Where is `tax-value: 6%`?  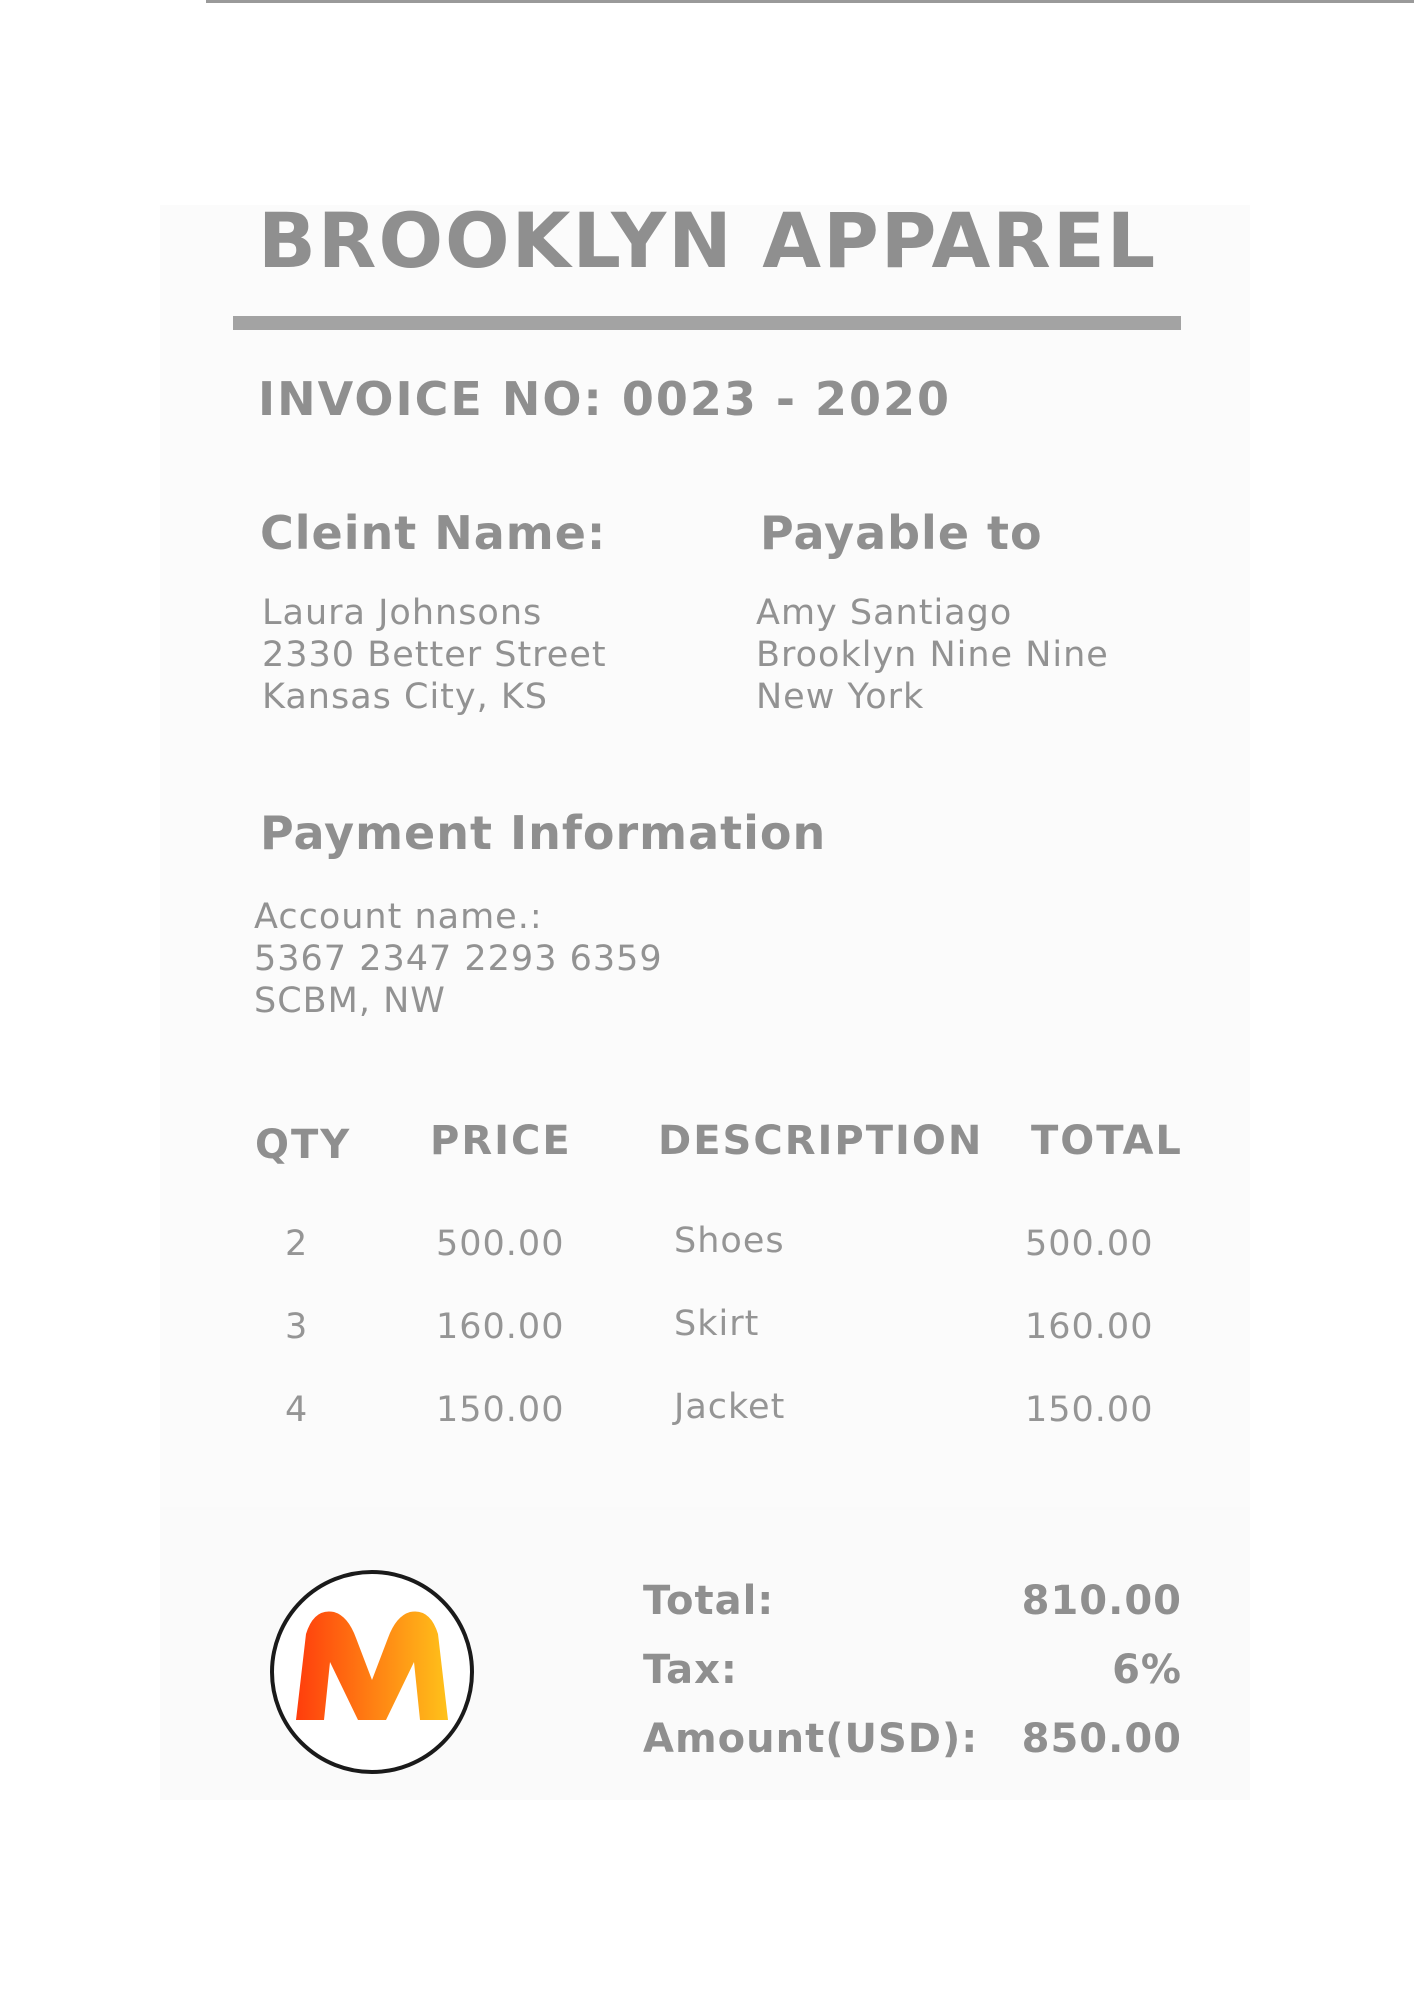
tax-value: 6% is located at coordinates (1147, 1670).